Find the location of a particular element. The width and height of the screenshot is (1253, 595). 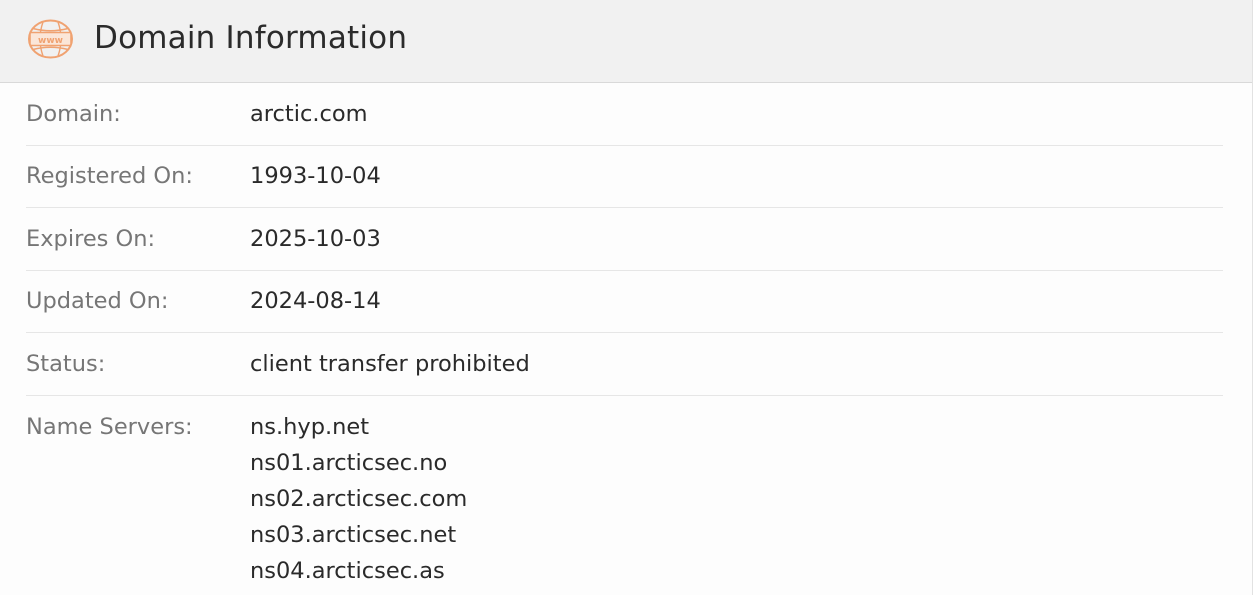

www-icon-text: www is located at coordinates (50, 41).